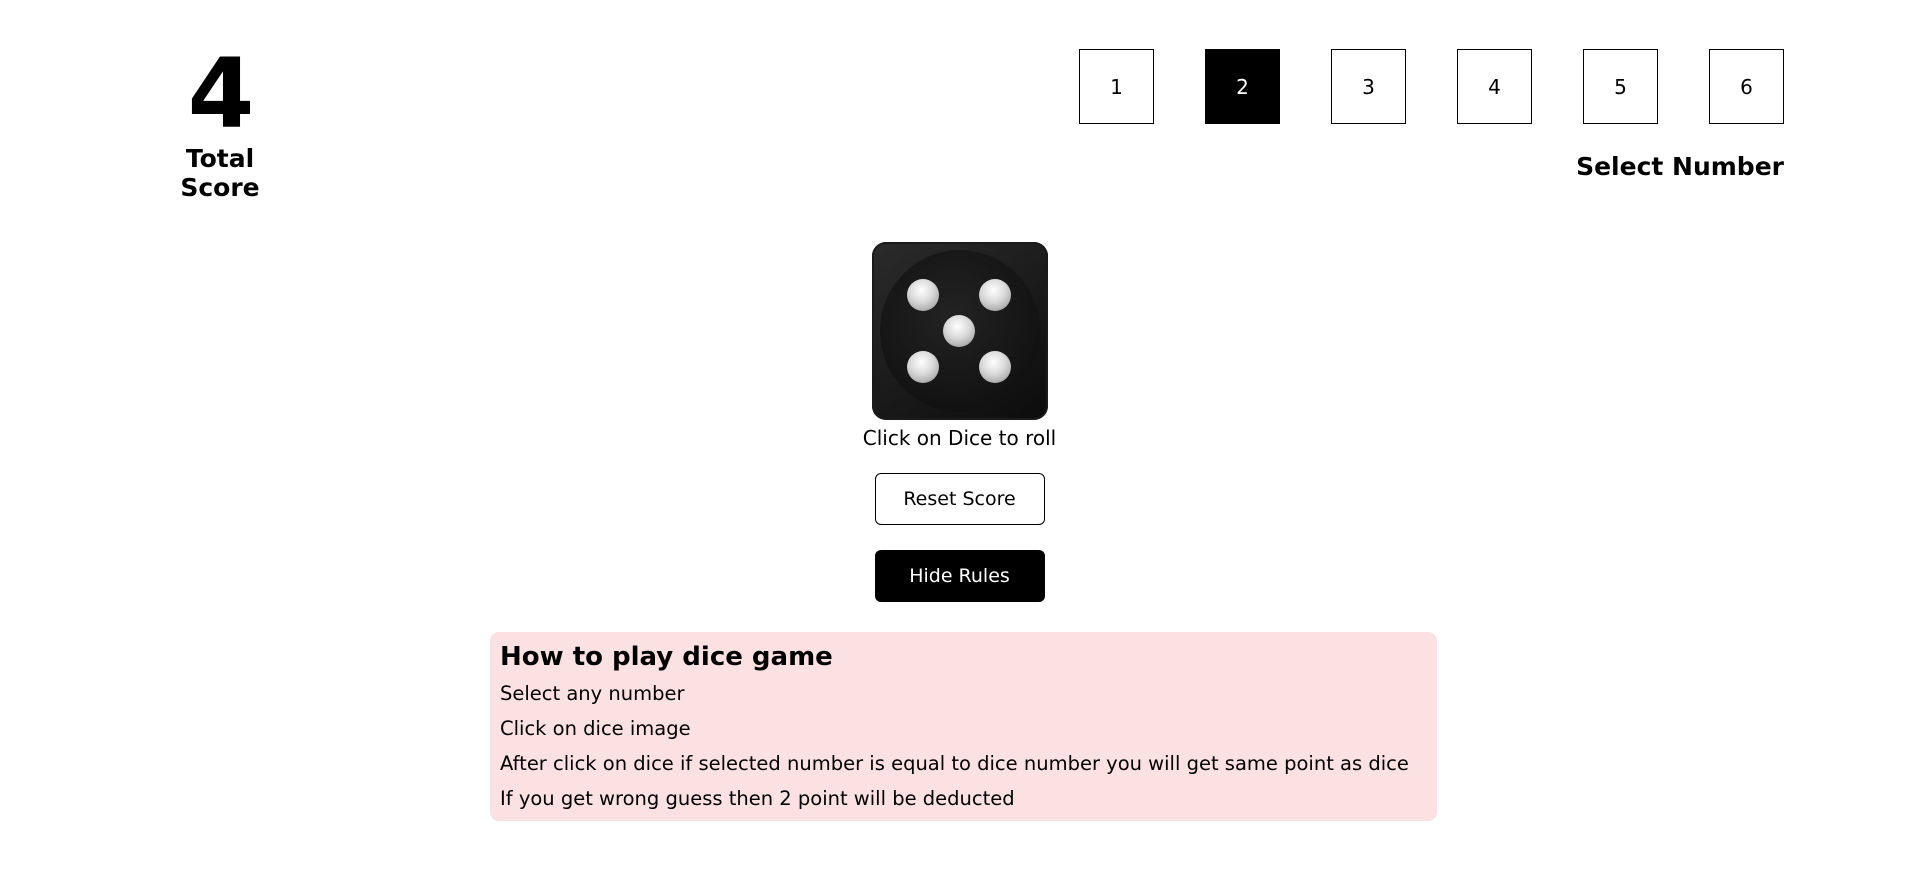 The image size is (1919, 875). I want to click on number-box-row: 1 2 3 4 5 6, so click(1431, 86).